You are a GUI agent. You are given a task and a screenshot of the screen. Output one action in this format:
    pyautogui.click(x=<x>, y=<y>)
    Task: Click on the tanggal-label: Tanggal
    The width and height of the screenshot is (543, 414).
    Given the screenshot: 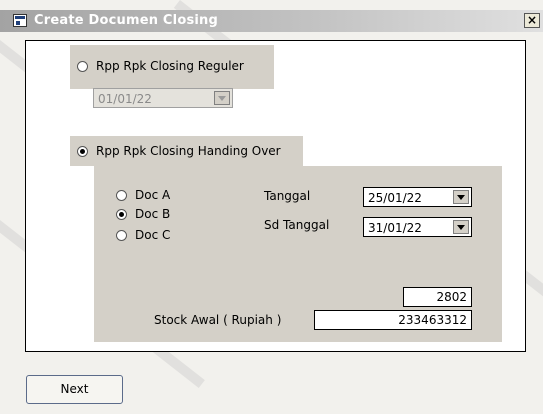 What is the action you would take?
    pyautogui.click(x=287, y=196)
    